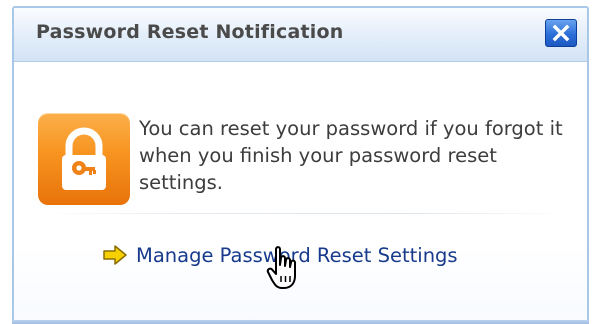  I want to click on content-divider, so click(302, 213).